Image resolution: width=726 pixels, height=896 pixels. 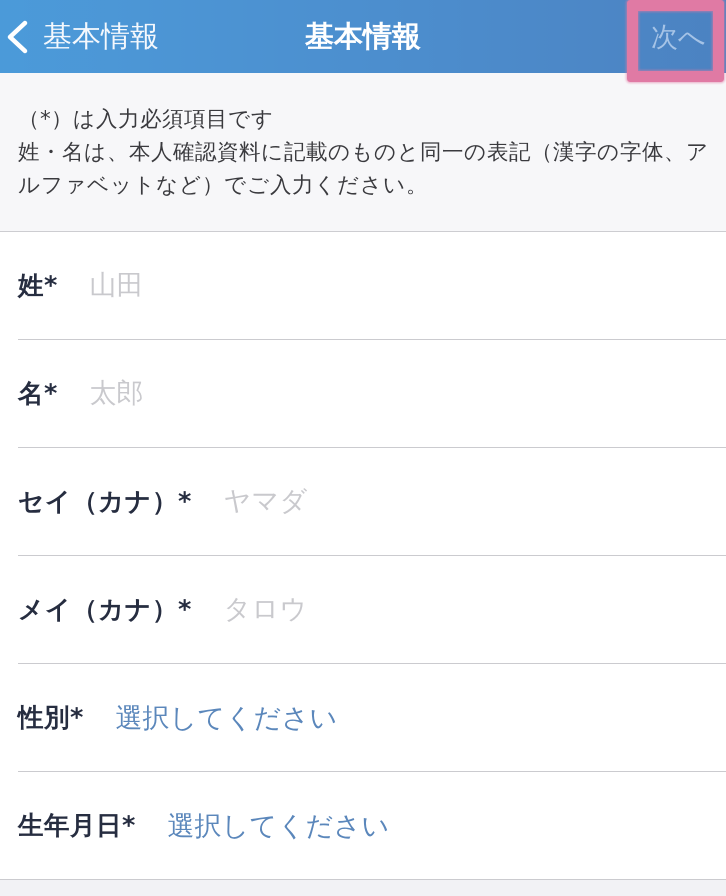 What do you see at coordinates (105, 610) in the screenshot?
I see `field-label: メイ（カナ）*` at bounding box center [105, 610].